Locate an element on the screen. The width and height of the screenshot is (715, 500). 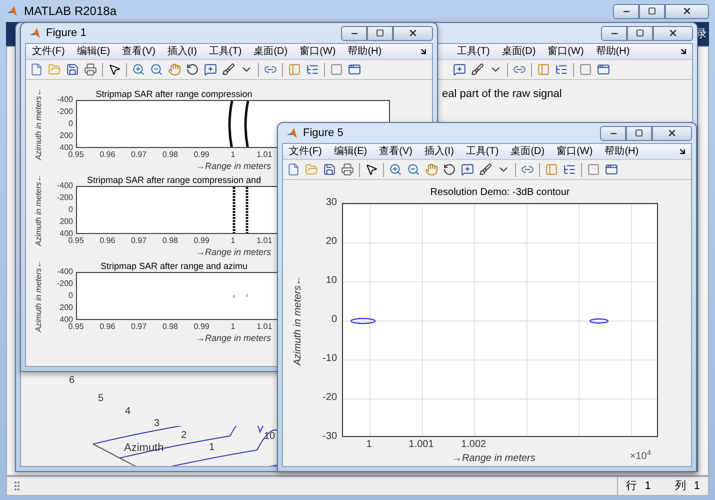
plot-title: eal part of the raw signal is located at coordinates (502, 94).